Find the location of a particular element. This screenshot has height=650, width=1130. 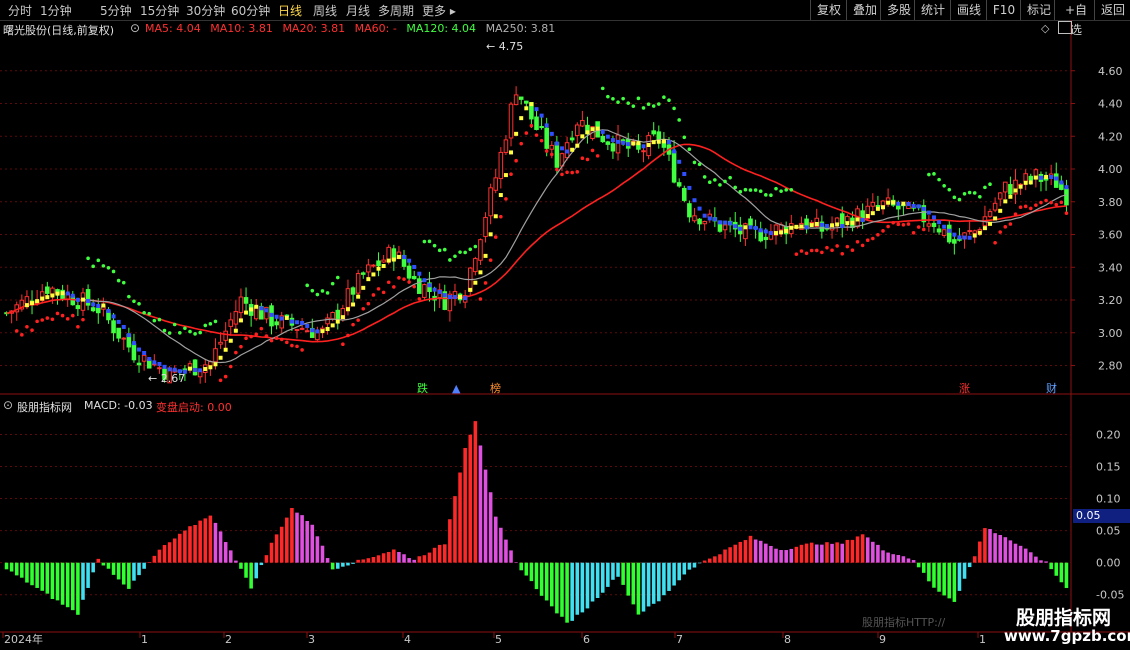

event-marker: 财 is located at coordinates (1051, 388).